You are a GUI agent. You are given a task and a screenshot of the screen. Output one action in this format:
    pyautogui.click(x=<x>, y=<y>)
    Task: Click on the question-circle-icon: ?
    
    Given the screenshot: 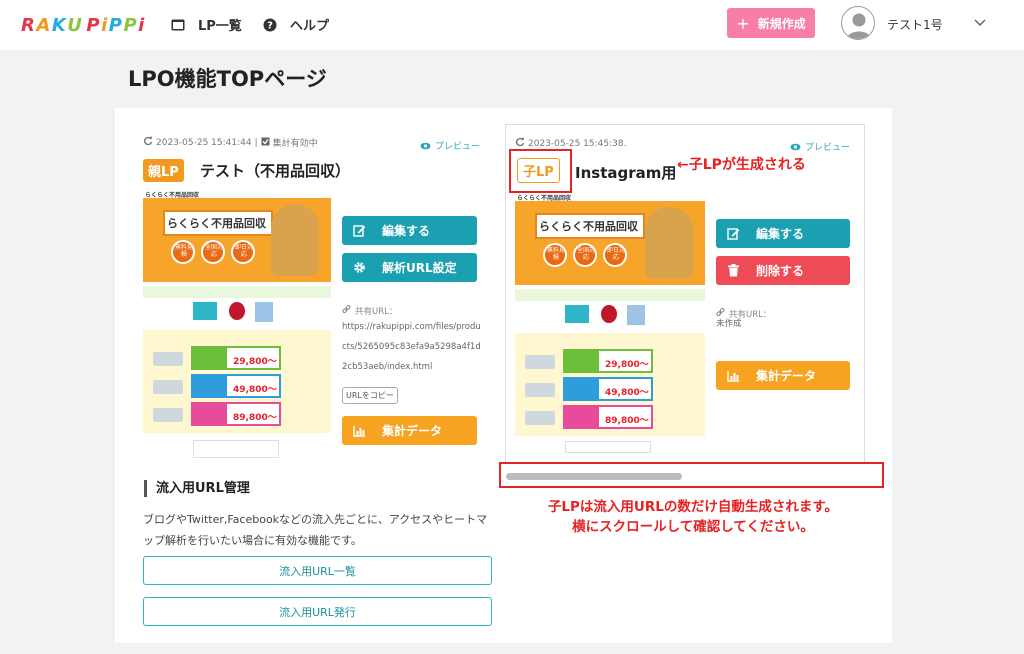 What is the action you would take?
    pyautogui.click(x=270, y=25)
    